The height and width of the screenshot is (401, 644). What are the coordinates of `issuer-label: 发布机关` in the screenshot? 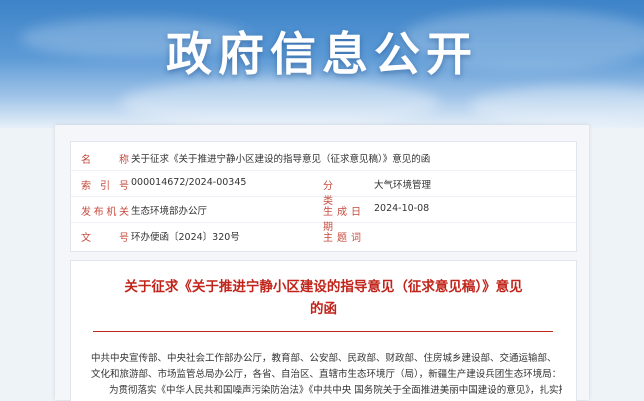 It's located at (105, 212).